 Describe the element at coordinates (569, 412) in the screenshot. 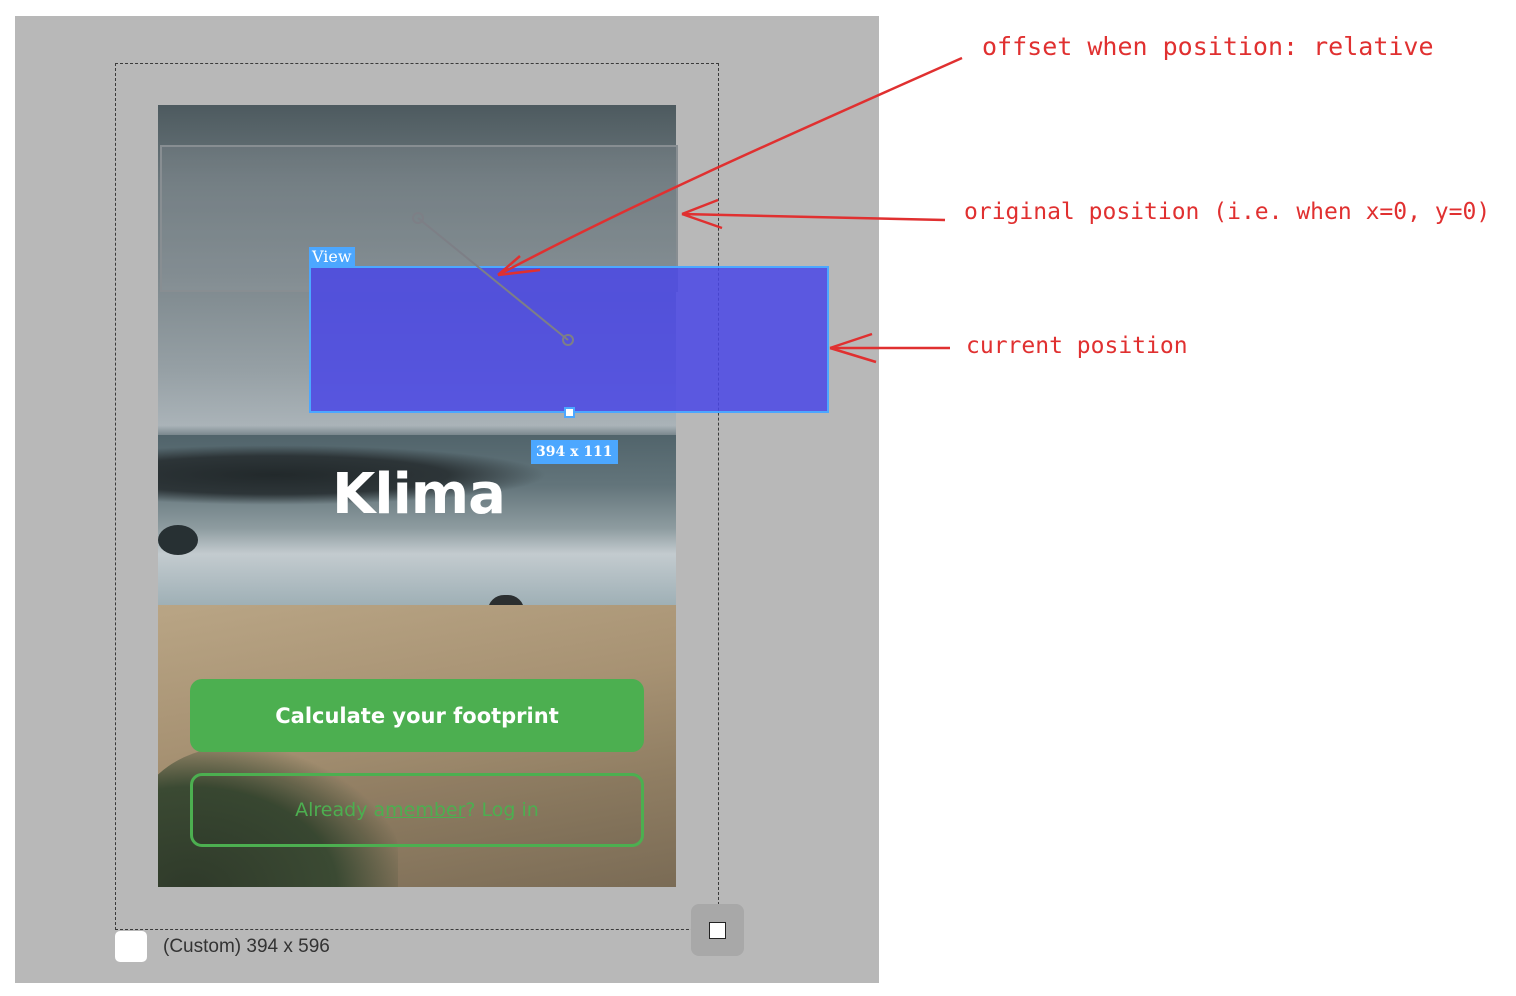

I see `resize-handle-bottom` at that location.